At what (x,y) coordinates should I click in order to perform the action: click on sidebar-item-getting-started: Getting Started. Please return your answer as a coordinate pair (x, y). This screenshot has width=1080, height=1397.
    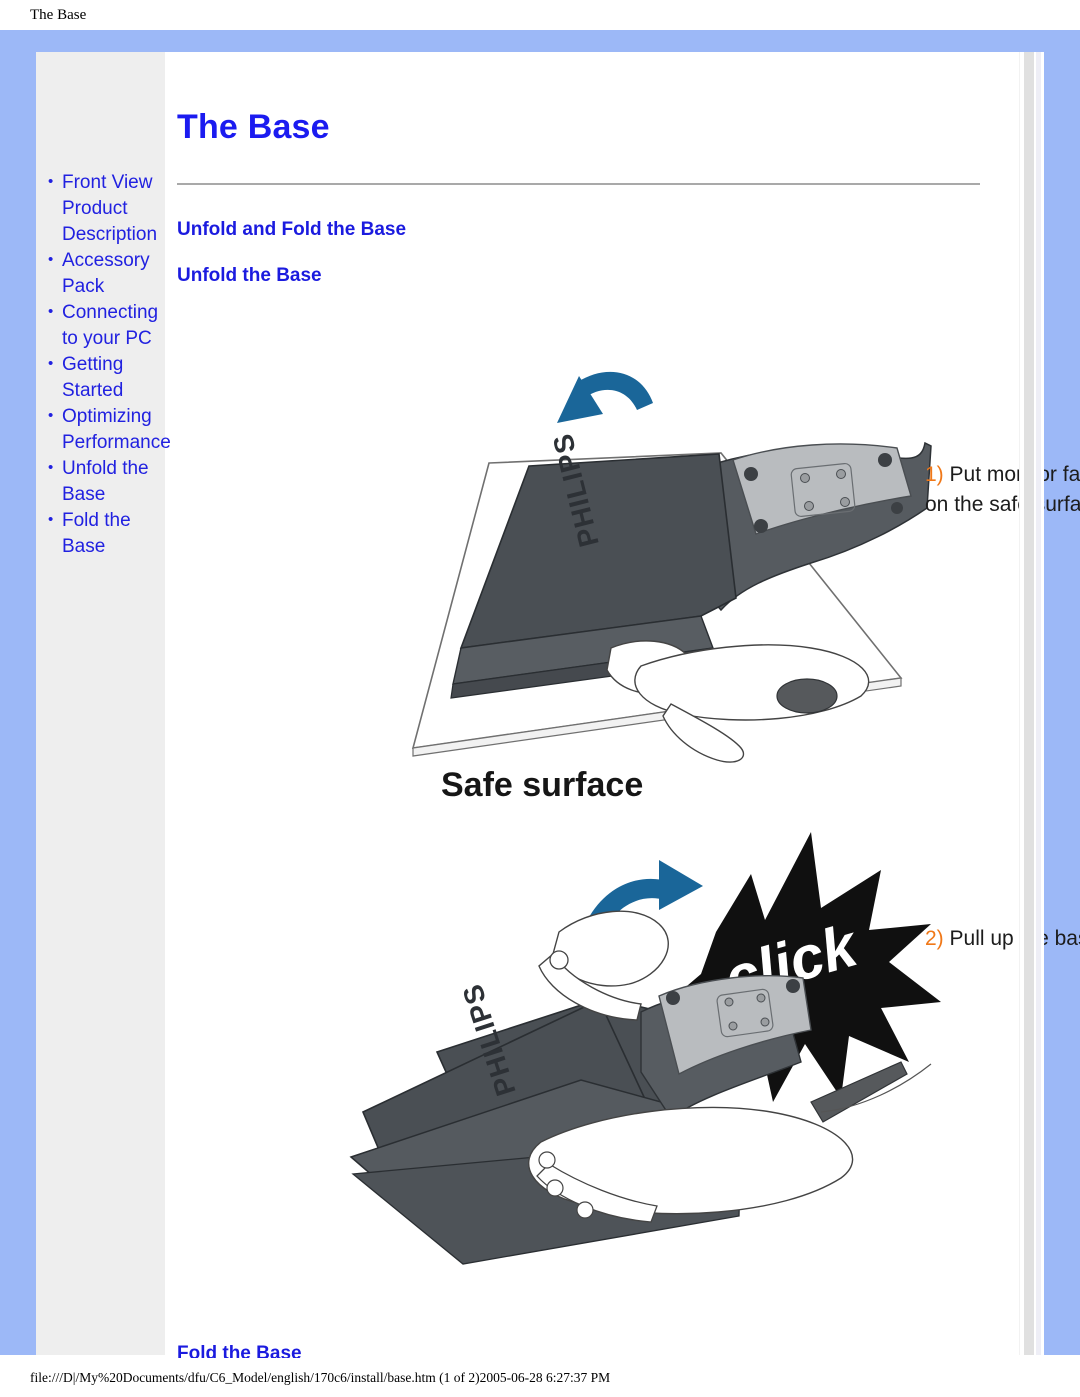
    Looking at the image, I should click on (104, 377).